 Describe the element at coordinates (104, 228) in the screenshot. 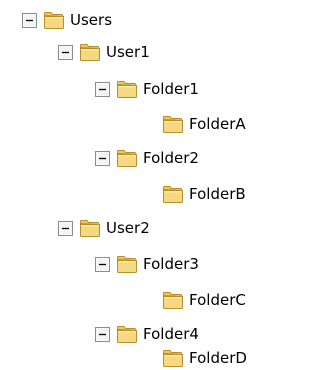

I see `tree-node-user2: User2` at that location.